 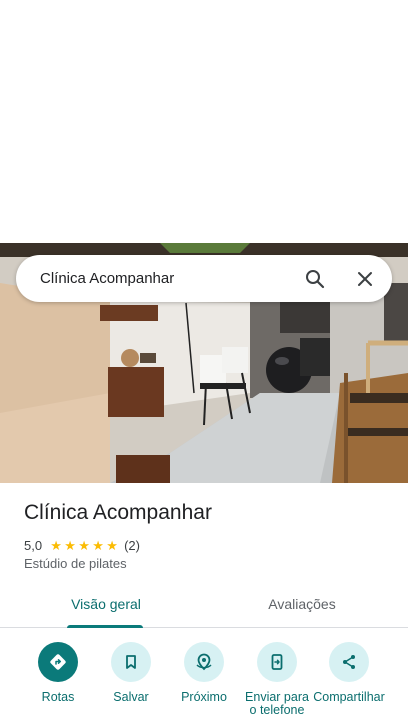 I want to click on share-icon-glyph, so click(x=349, y=662).